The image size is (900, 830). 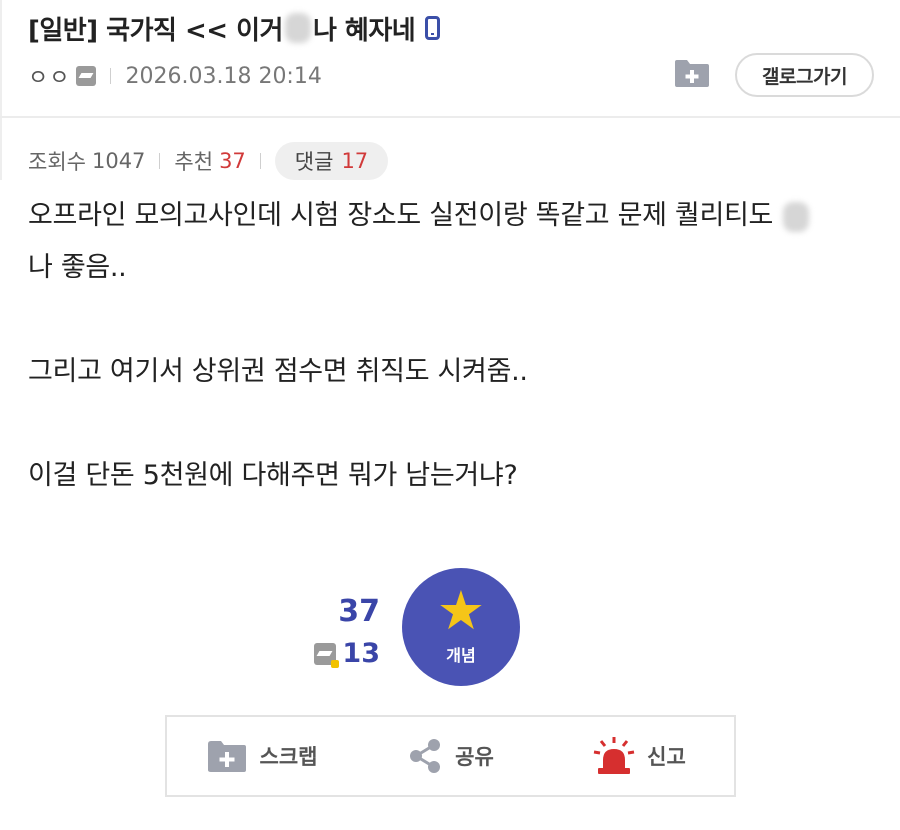 I want to click on body-line: 나 좋음.., so click(x=77, y=267).